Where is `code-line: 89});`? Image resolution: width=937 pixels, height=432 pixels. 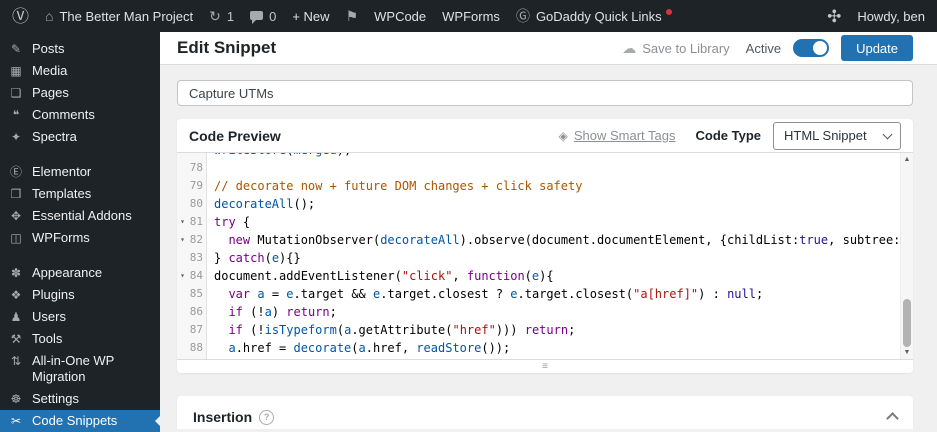
code-line: 89}); is located at coordinates (538, 358).